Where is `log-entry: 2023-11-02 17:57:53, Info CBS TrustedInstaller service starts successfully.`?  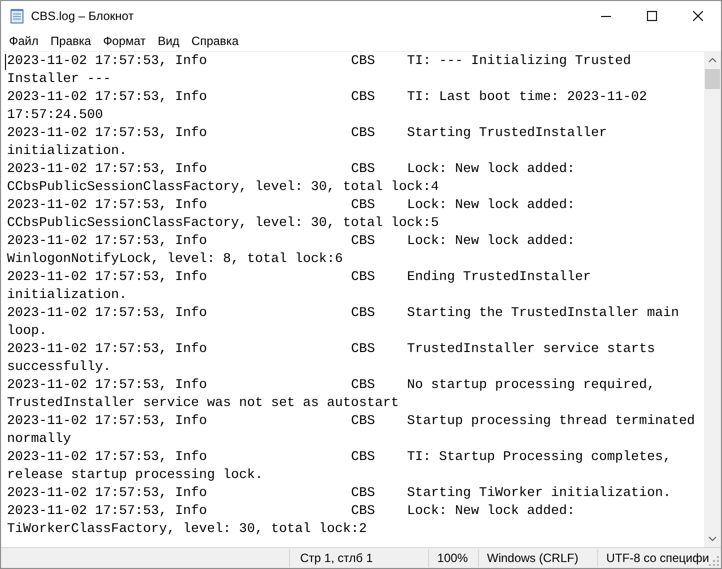 log-entry: 2023-11-02 17:57:53, Info CBS TrustedInstaller service starts successfully. is located at coordinates (331, 359).